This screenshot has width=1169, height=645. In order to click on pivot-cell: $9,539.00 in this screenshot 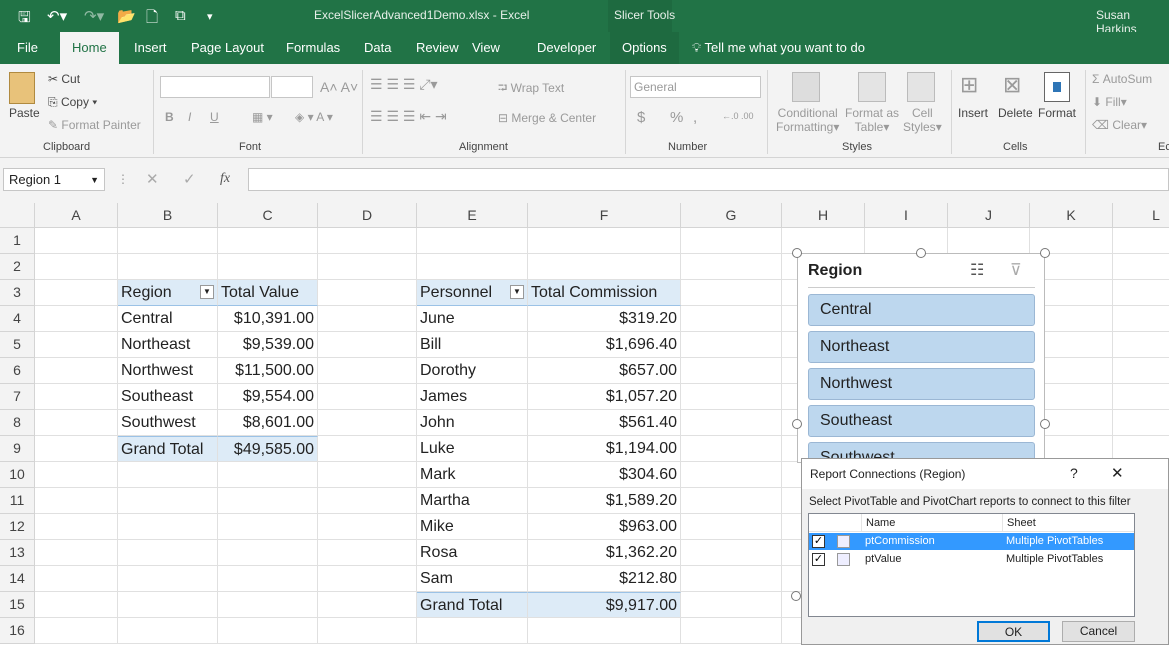, I will do `click(268, 345)`.